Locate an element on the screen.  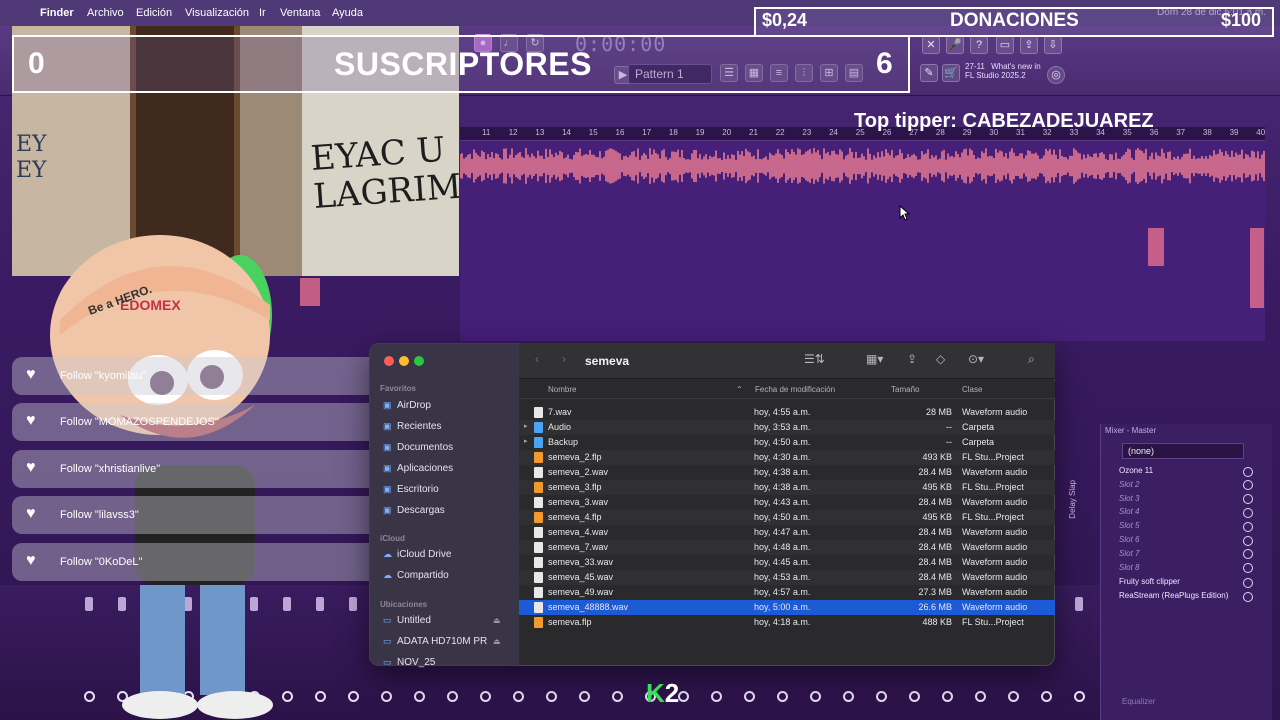
sidebar-item: Documentos is located at coordinates (425, 447).